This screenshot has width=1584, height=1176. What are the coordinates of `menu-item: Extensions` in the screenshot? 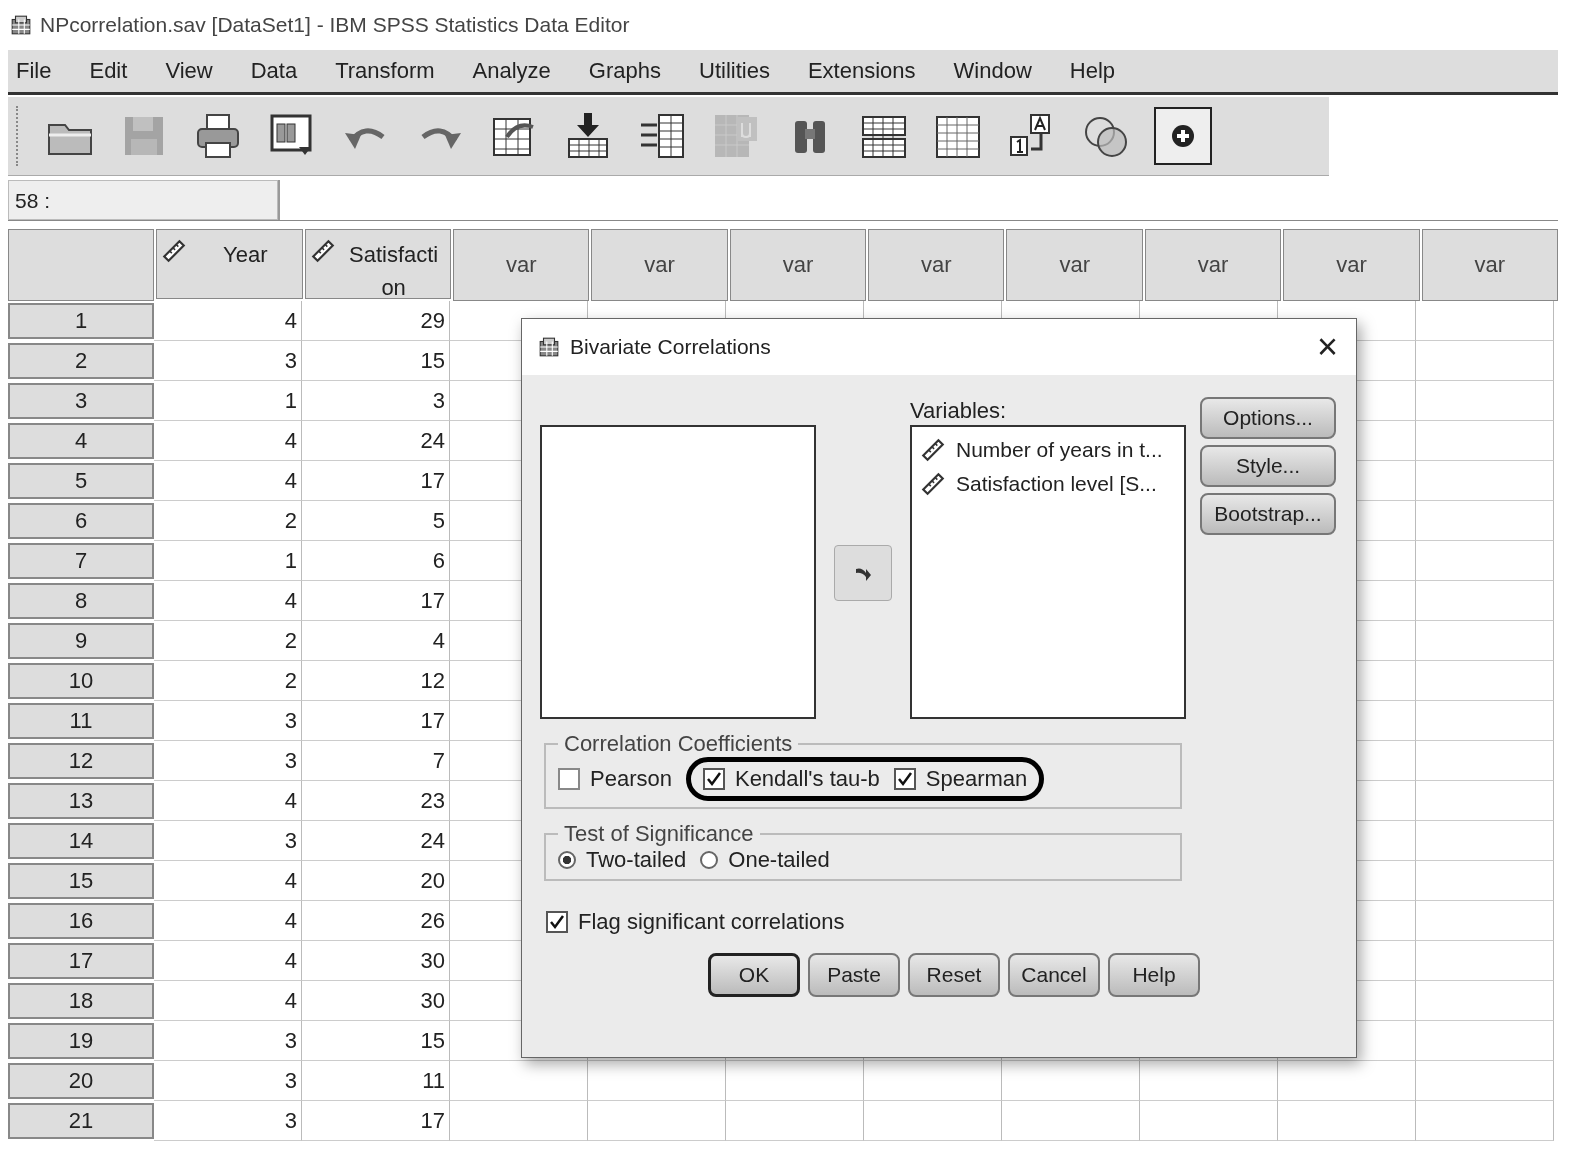 It's located at (861, 71).